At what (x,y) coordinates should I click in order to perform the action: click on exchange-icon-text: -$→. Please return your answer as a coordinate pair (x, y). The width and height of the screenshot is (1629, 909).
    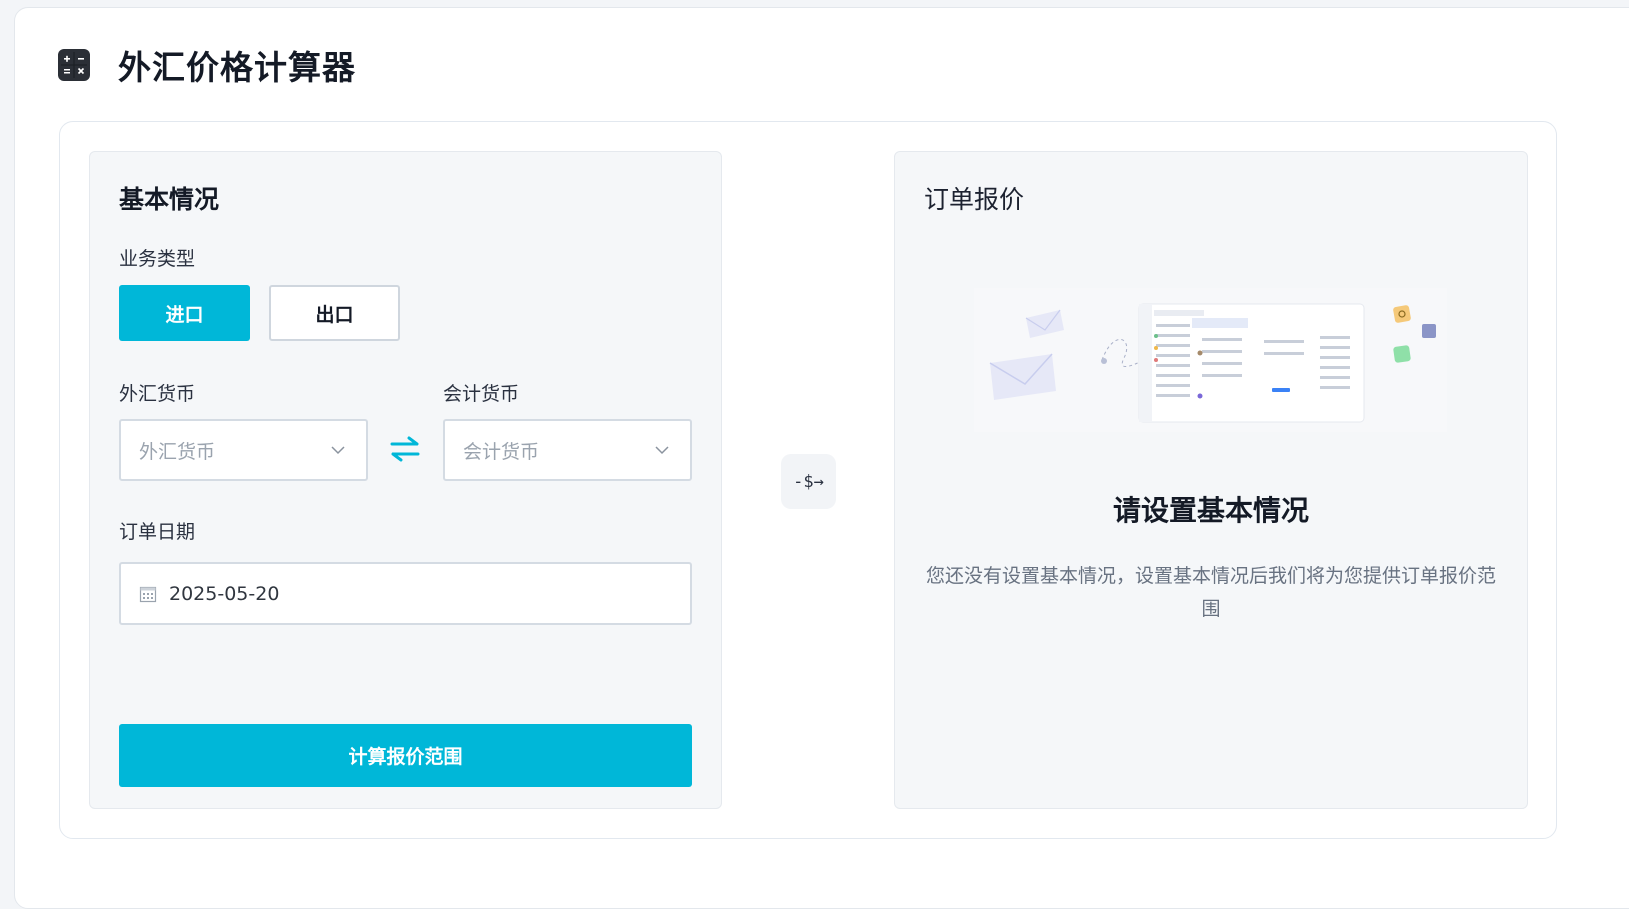
    Looking at the image, I should click on (808, 481).